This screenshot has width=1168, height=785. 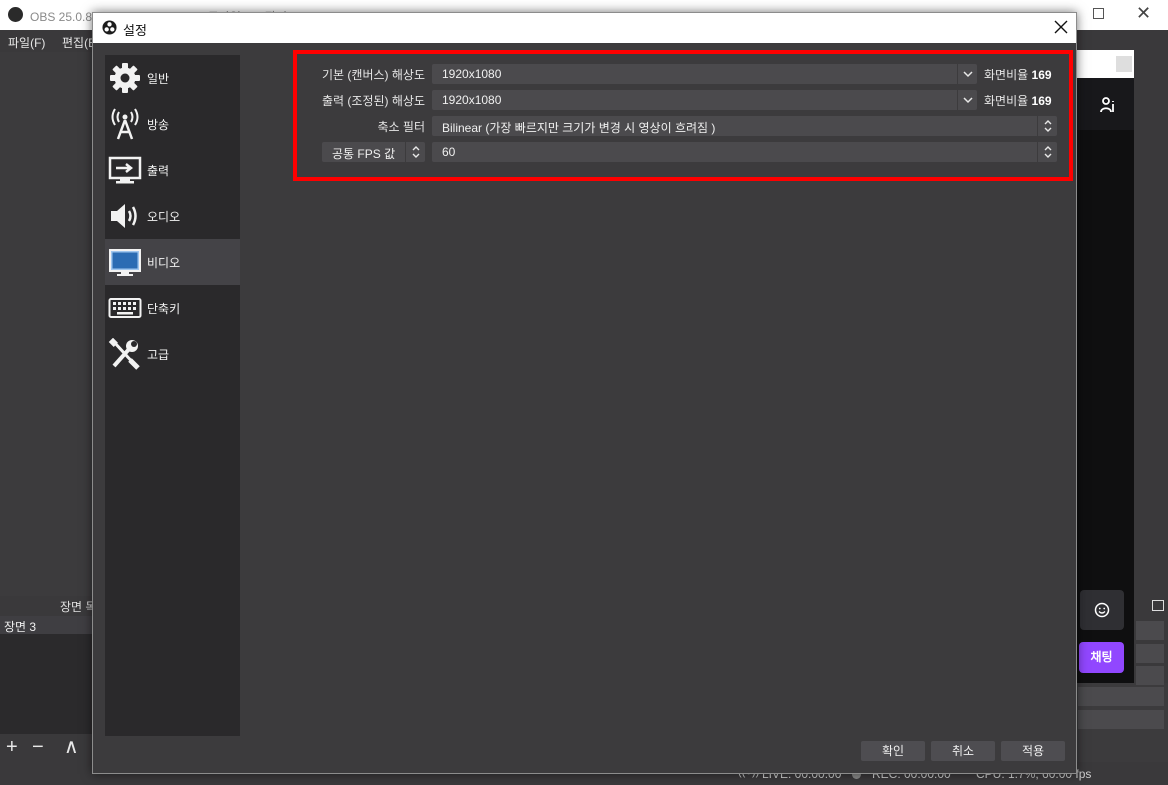 I want to click on sidebar-item-label: 방송, so click(x=158, y=125).